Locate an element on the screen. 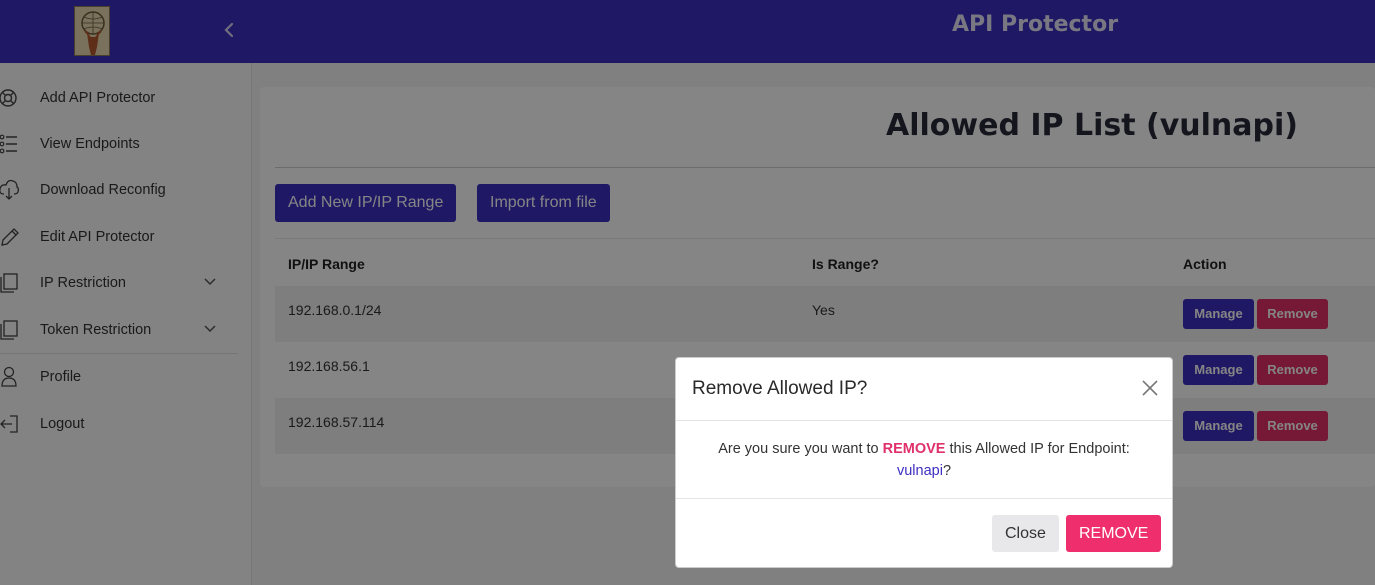 The image size is (1375, 585). message-suffix: this Allowed IP for Endpoint: is located at coordinates (1037, 449).